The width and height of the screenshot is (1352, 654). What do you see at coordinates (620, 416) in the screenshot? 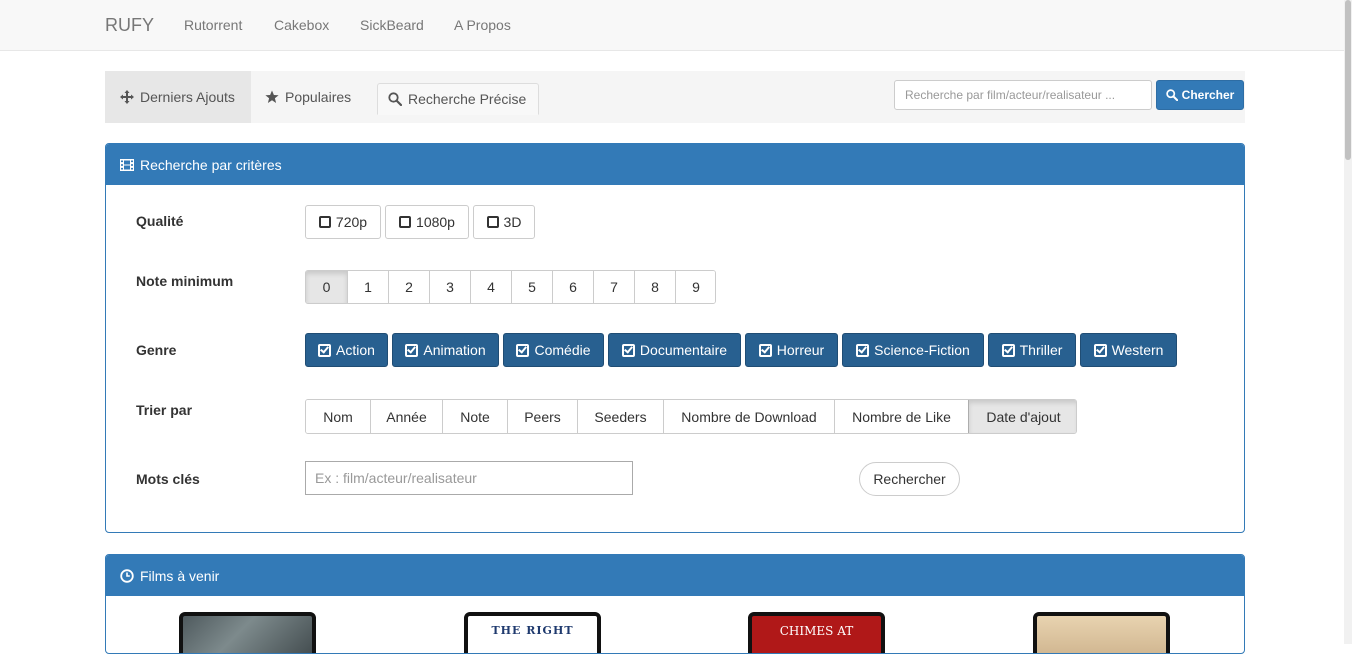
I see `sort-option-seeders: Seeders` at bounding box center [620, 416].